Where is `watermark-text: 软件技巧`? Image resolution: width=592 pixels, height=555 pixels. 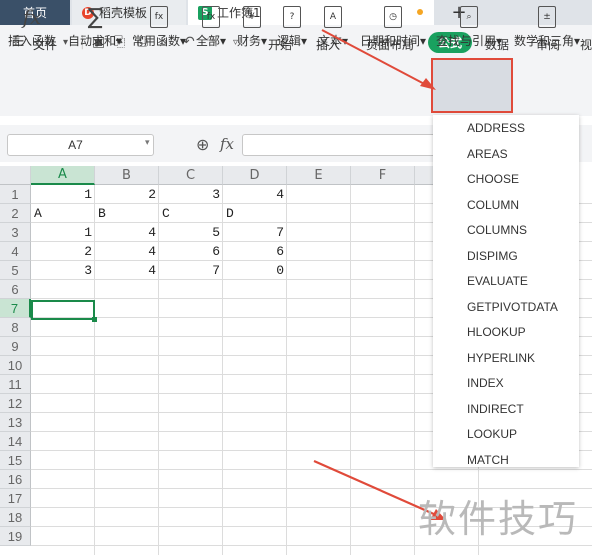
watermark-text: 软件技巧 is located at coordinates (498, 519).